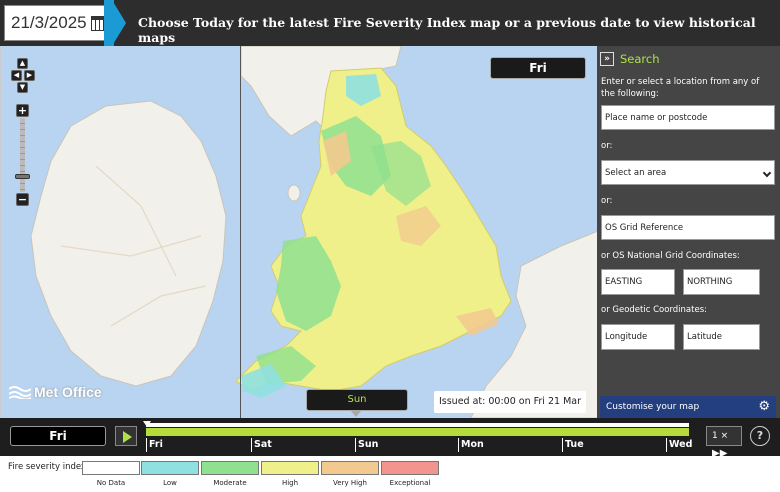 The width and height of the screenshot is (780, 492). I want to click on or-label-2: or:, so click(607, 201).